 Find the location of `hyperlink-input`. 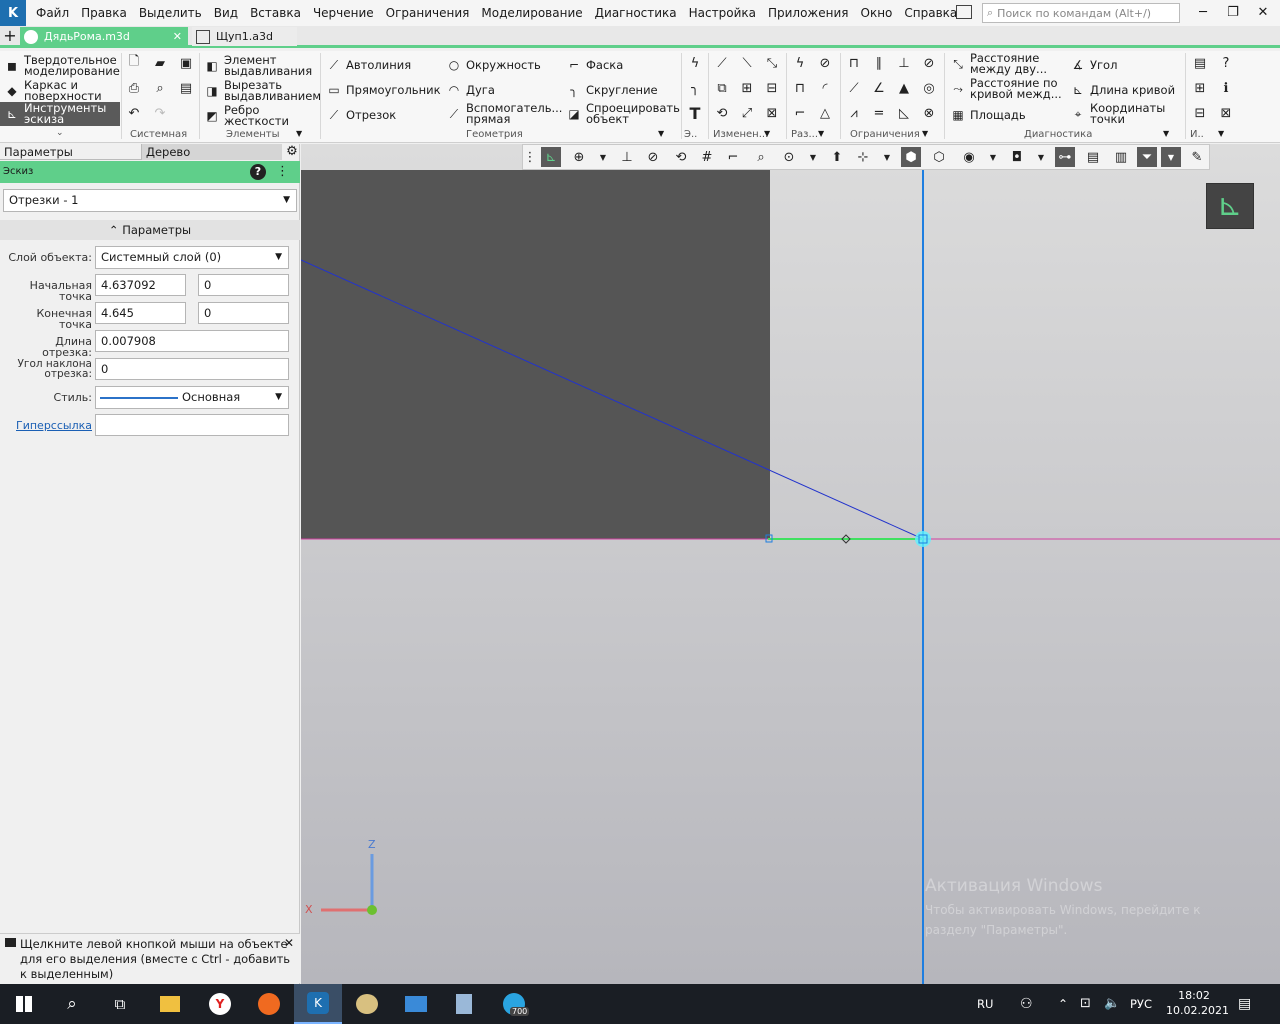

hyperlink-input is located at coordinates (192, 425).